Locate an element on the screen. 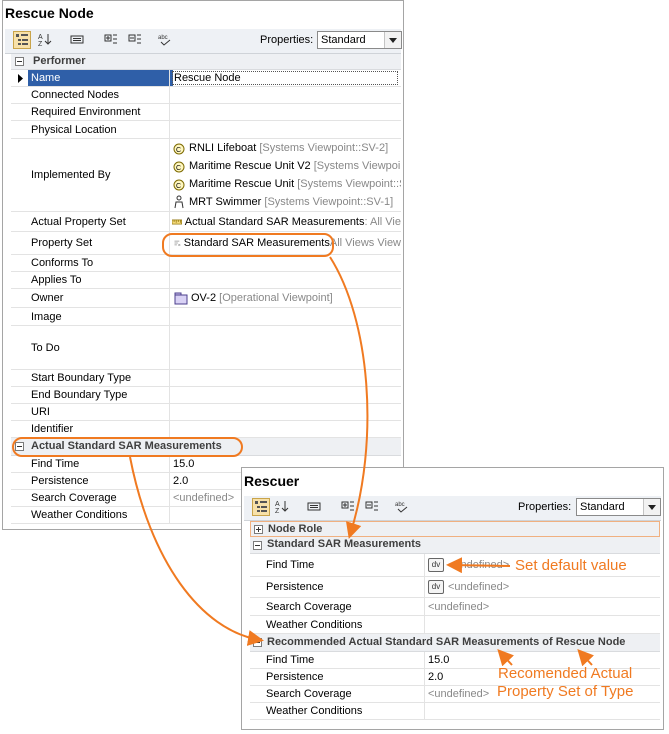  property-row-identifier: Identifier is located at coordinates (206, 429).